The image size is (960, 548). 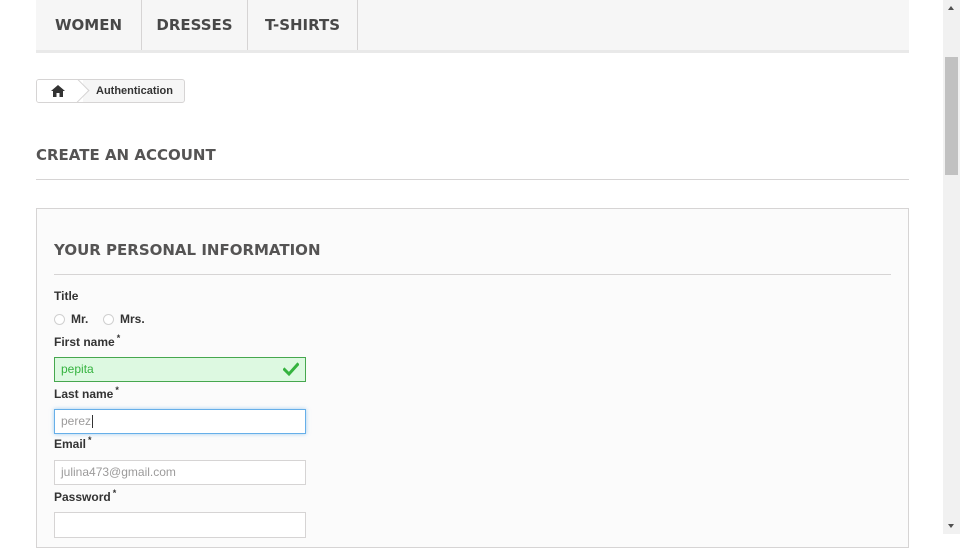 I want to click on email-input: julina473@gmail.com, so click(x=180, y=472).